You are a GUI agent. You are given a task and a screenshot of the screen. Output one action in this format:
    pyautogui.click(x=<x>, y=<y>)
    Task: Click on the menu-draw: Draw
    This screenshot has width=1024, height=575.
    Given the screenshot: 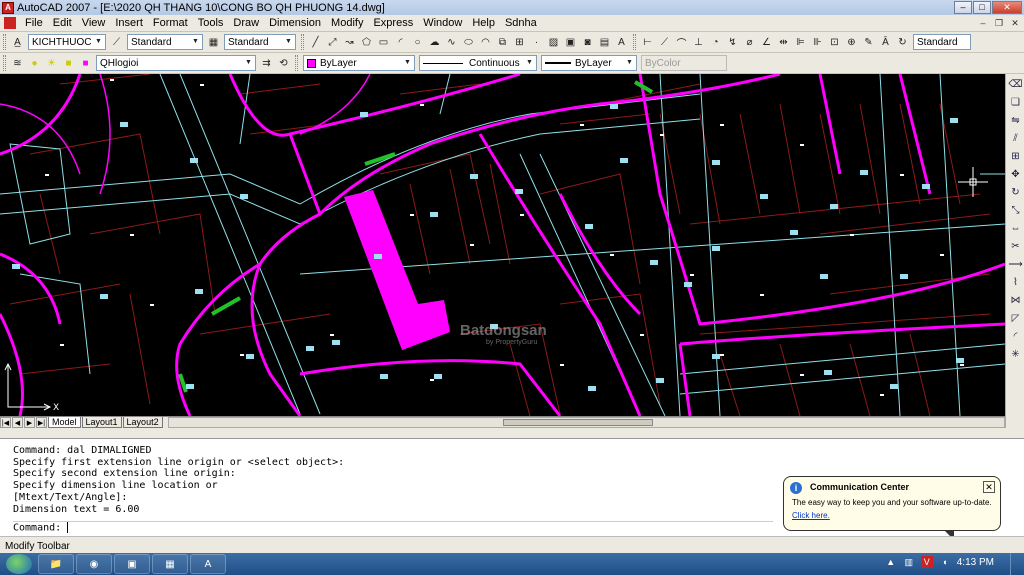 What is the action you would take?
    pyautogui.click(x=246, y=23)
    